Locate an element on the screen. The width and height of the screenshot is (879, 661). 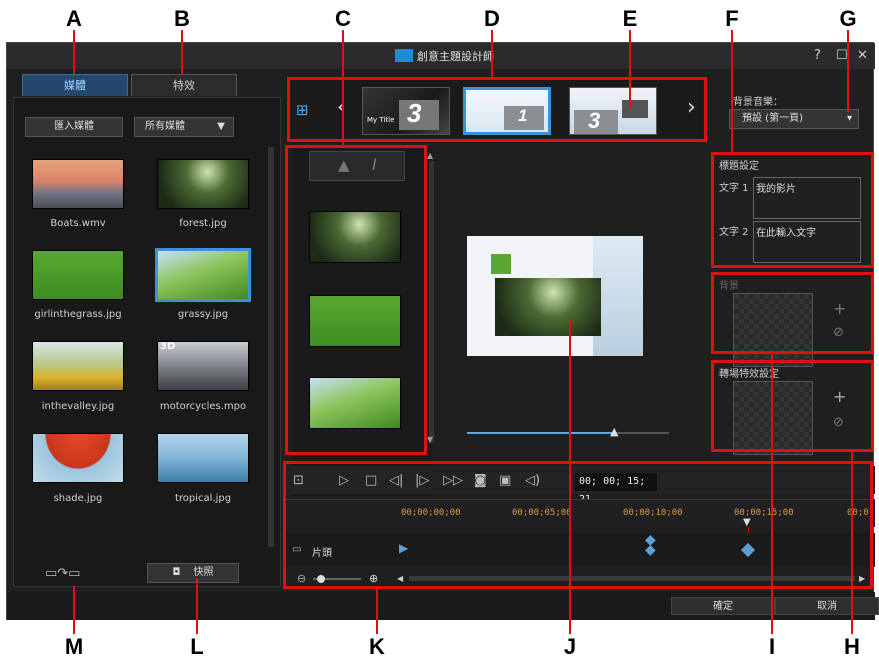
callout-h: H is located at coordinates (852, 646).